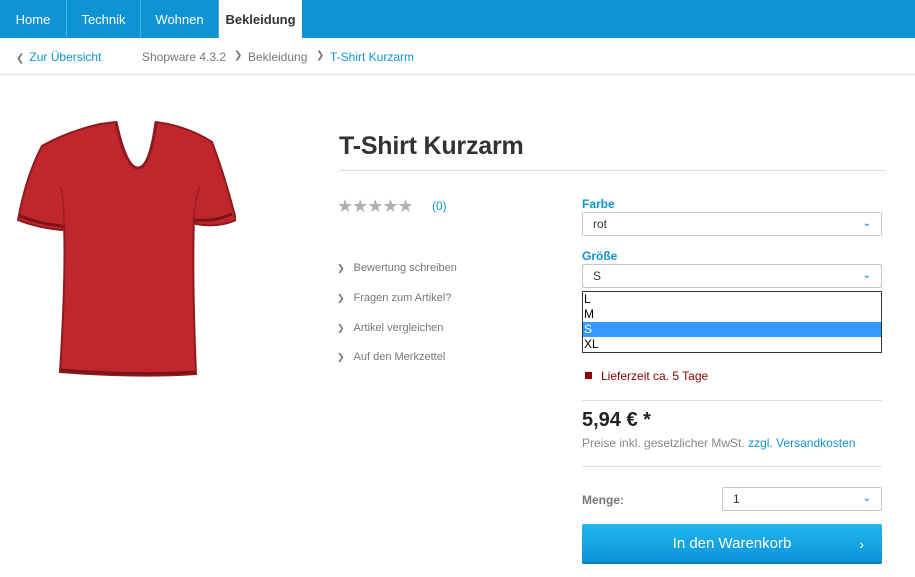 The height and width of the screenshot is (577, 915). What do you see at coordinates (277, 57) in the screenshot?
I see `breadcrumb-item-category: Bekleidung` at bounding box center [277, 57].